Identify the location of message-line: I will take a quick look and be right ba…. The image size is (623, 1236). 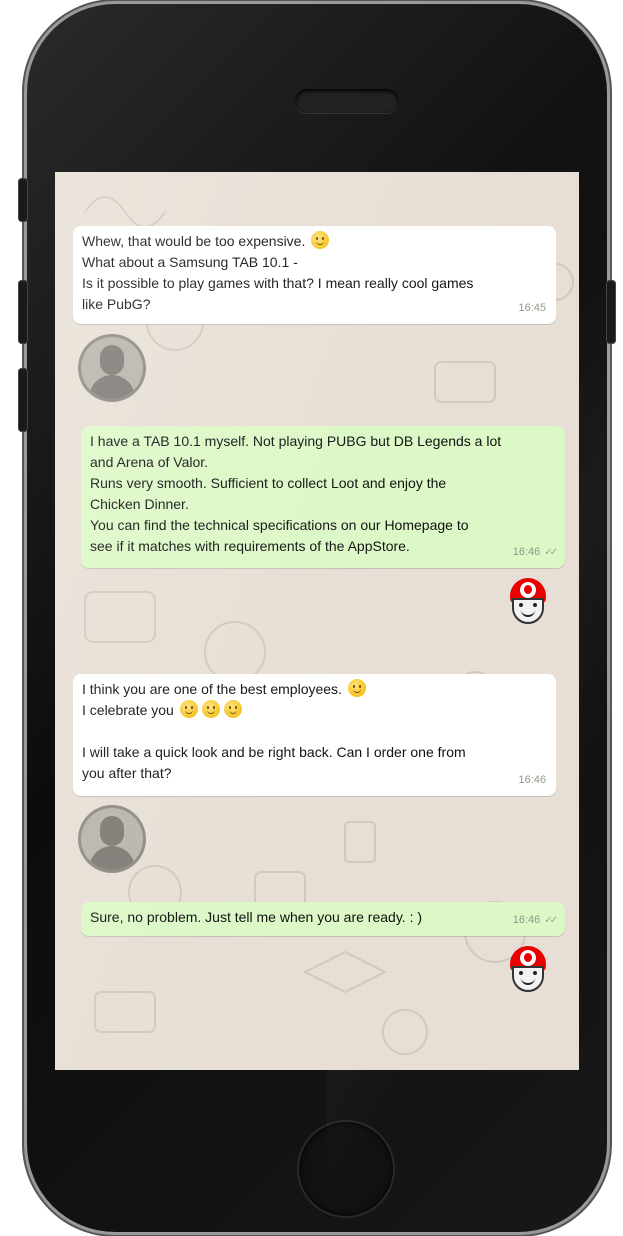
(274, 752).